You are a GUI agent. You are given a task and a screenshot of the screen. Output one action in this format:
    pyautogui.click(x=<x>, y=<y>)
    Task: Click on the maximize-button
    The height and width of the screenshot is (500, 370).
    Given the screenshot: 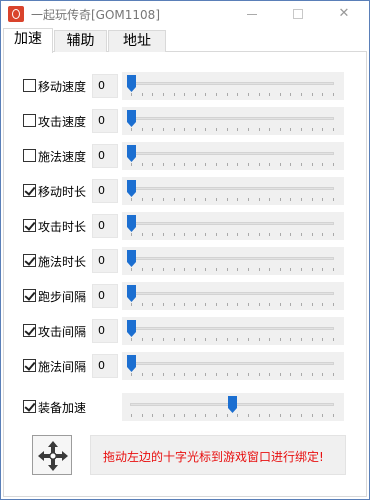 What is the action you would take?
    pyautogui.click(x=298, y=14)
    